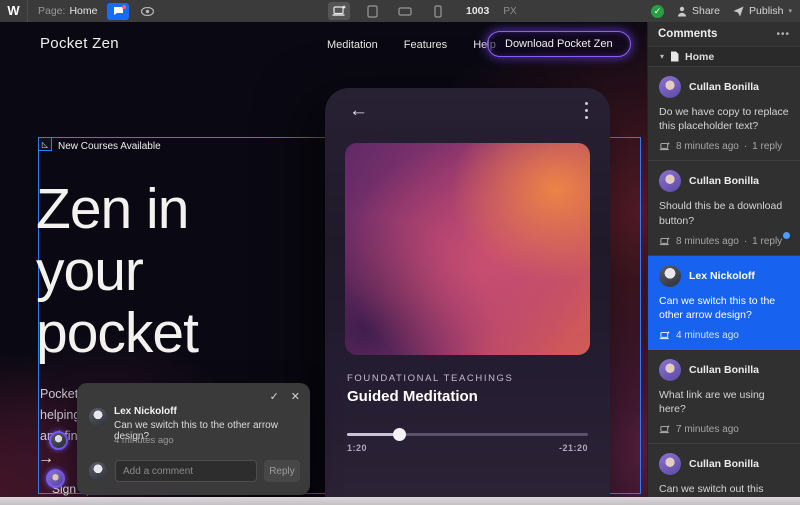  What do you see at coordinates (282, 471) in the screenshot?
I see `reply-button: Reply` at bounding box center [282, 471].